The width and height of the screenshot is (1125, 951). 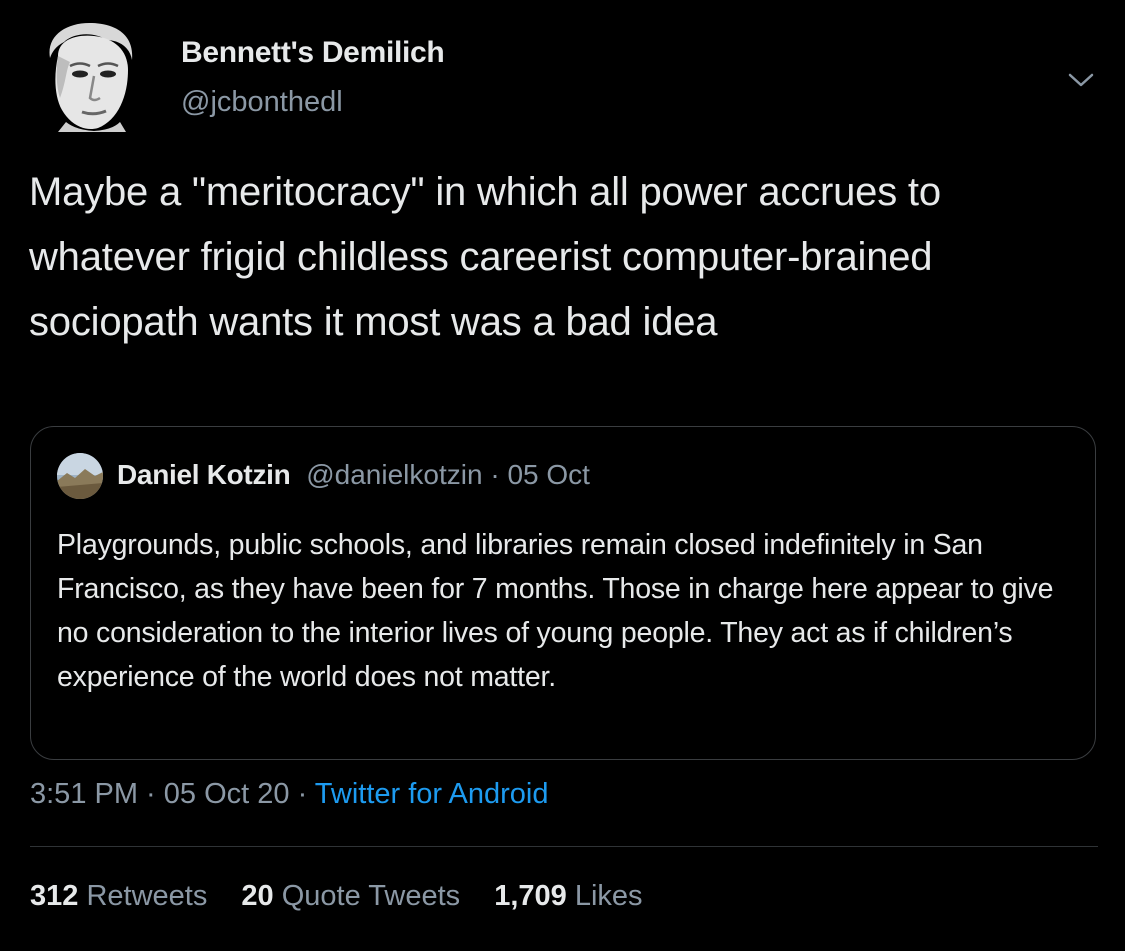 I want to click on quote-tweets-count: 20, so click(x=257, y=896).